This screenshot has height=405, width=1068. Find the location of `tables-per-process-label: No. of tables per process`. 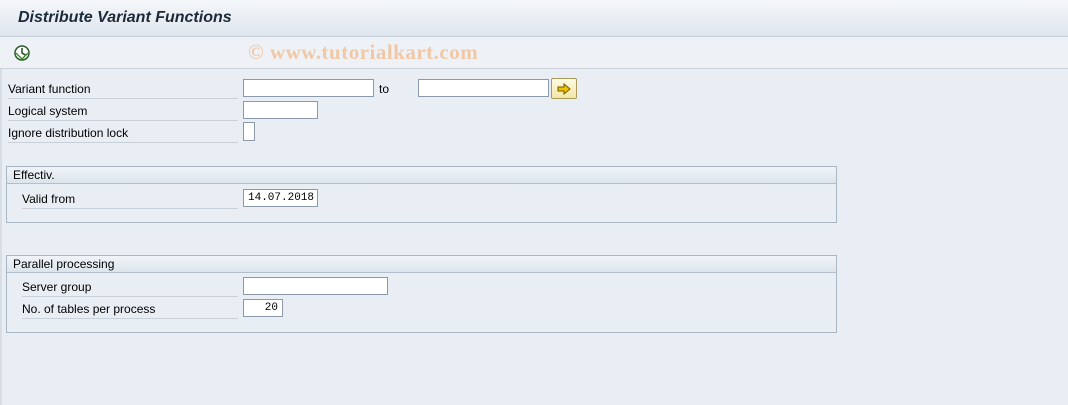

tables-per-process-label: No. of tables per process is located at coordinates (130, 310).